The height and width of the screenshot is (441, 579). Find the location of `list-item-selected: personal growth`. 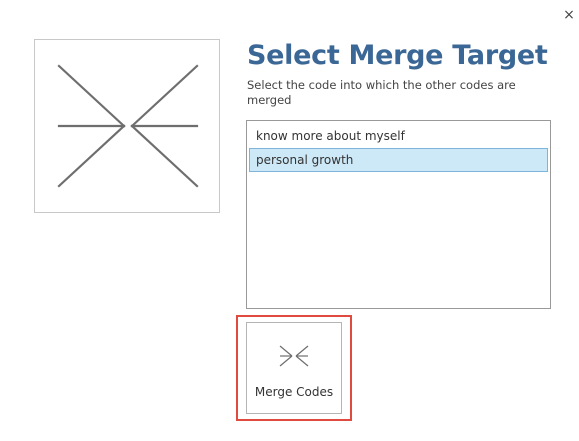

list-item-selected: personal growth is located at coordinates (398, 160).